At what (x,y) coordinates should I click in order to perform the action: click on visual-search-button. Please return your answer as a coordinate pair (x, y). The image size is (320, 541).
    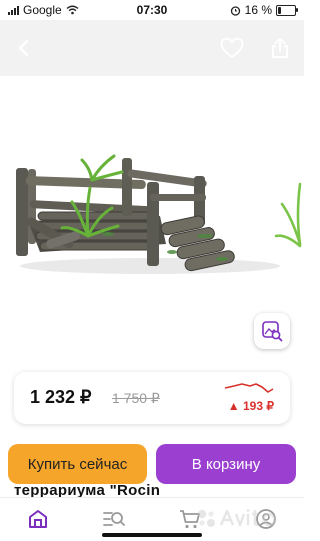
    Looking at the image, I should click on (272, 331).